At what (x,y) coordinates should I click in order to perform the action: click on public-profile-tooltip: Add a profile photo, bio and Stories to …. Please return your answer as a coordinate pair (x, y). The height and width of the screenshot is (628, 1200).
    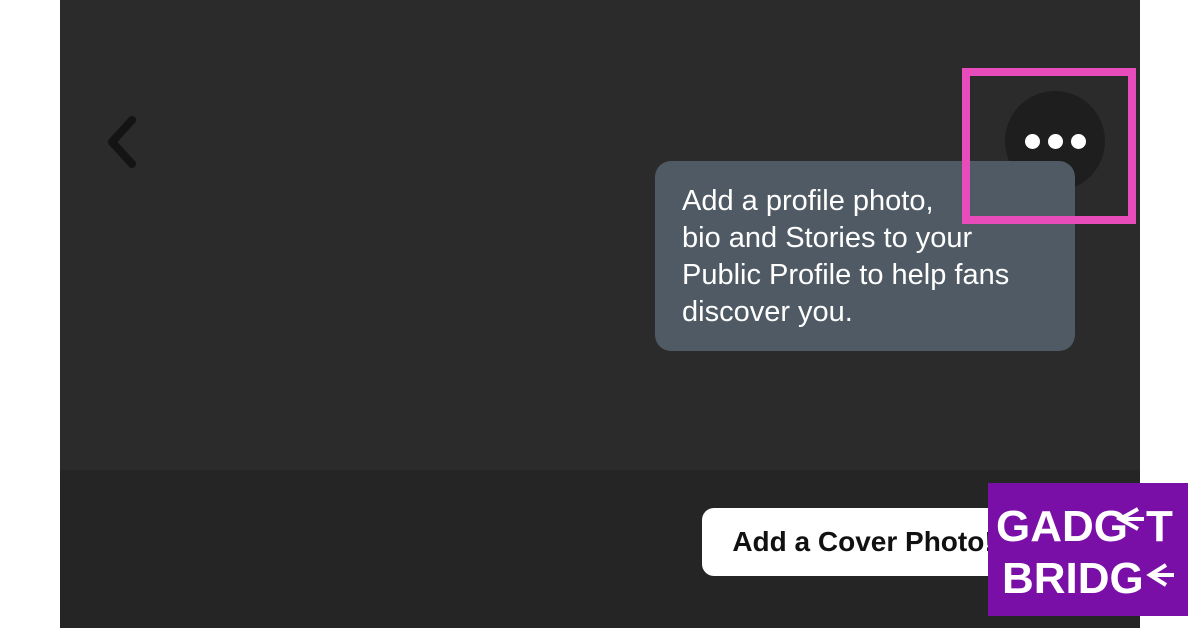
    Looking at the image, I should click on (865, 256).